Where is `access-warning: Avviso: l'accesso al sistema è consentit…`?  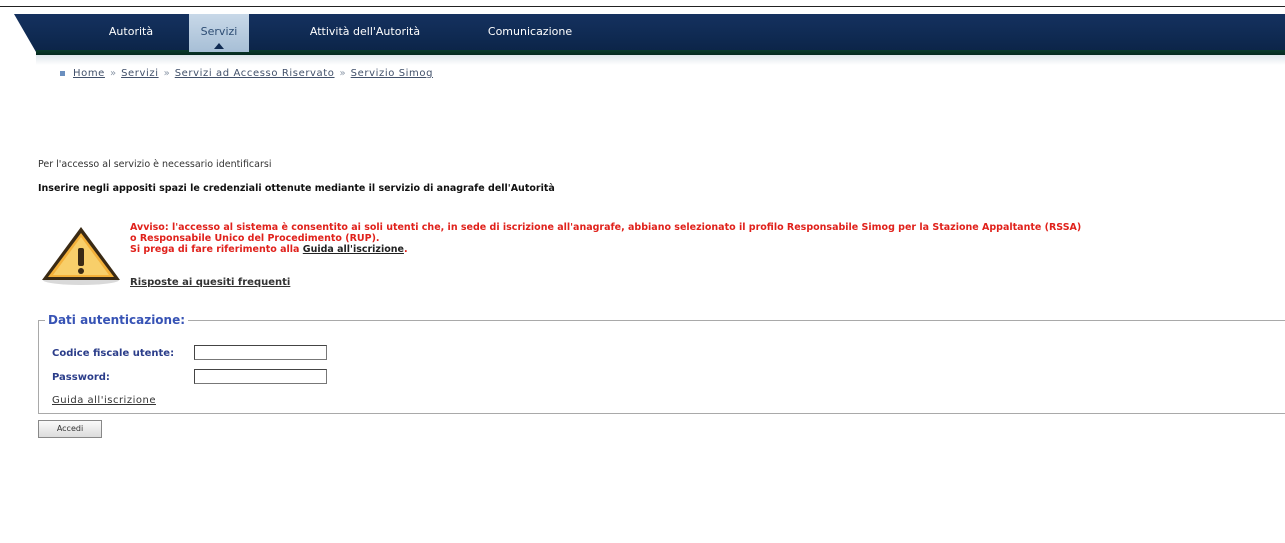
access-warning: Avviso: l'accesso al sistema è consentit… is located at coordinates (690, 238).